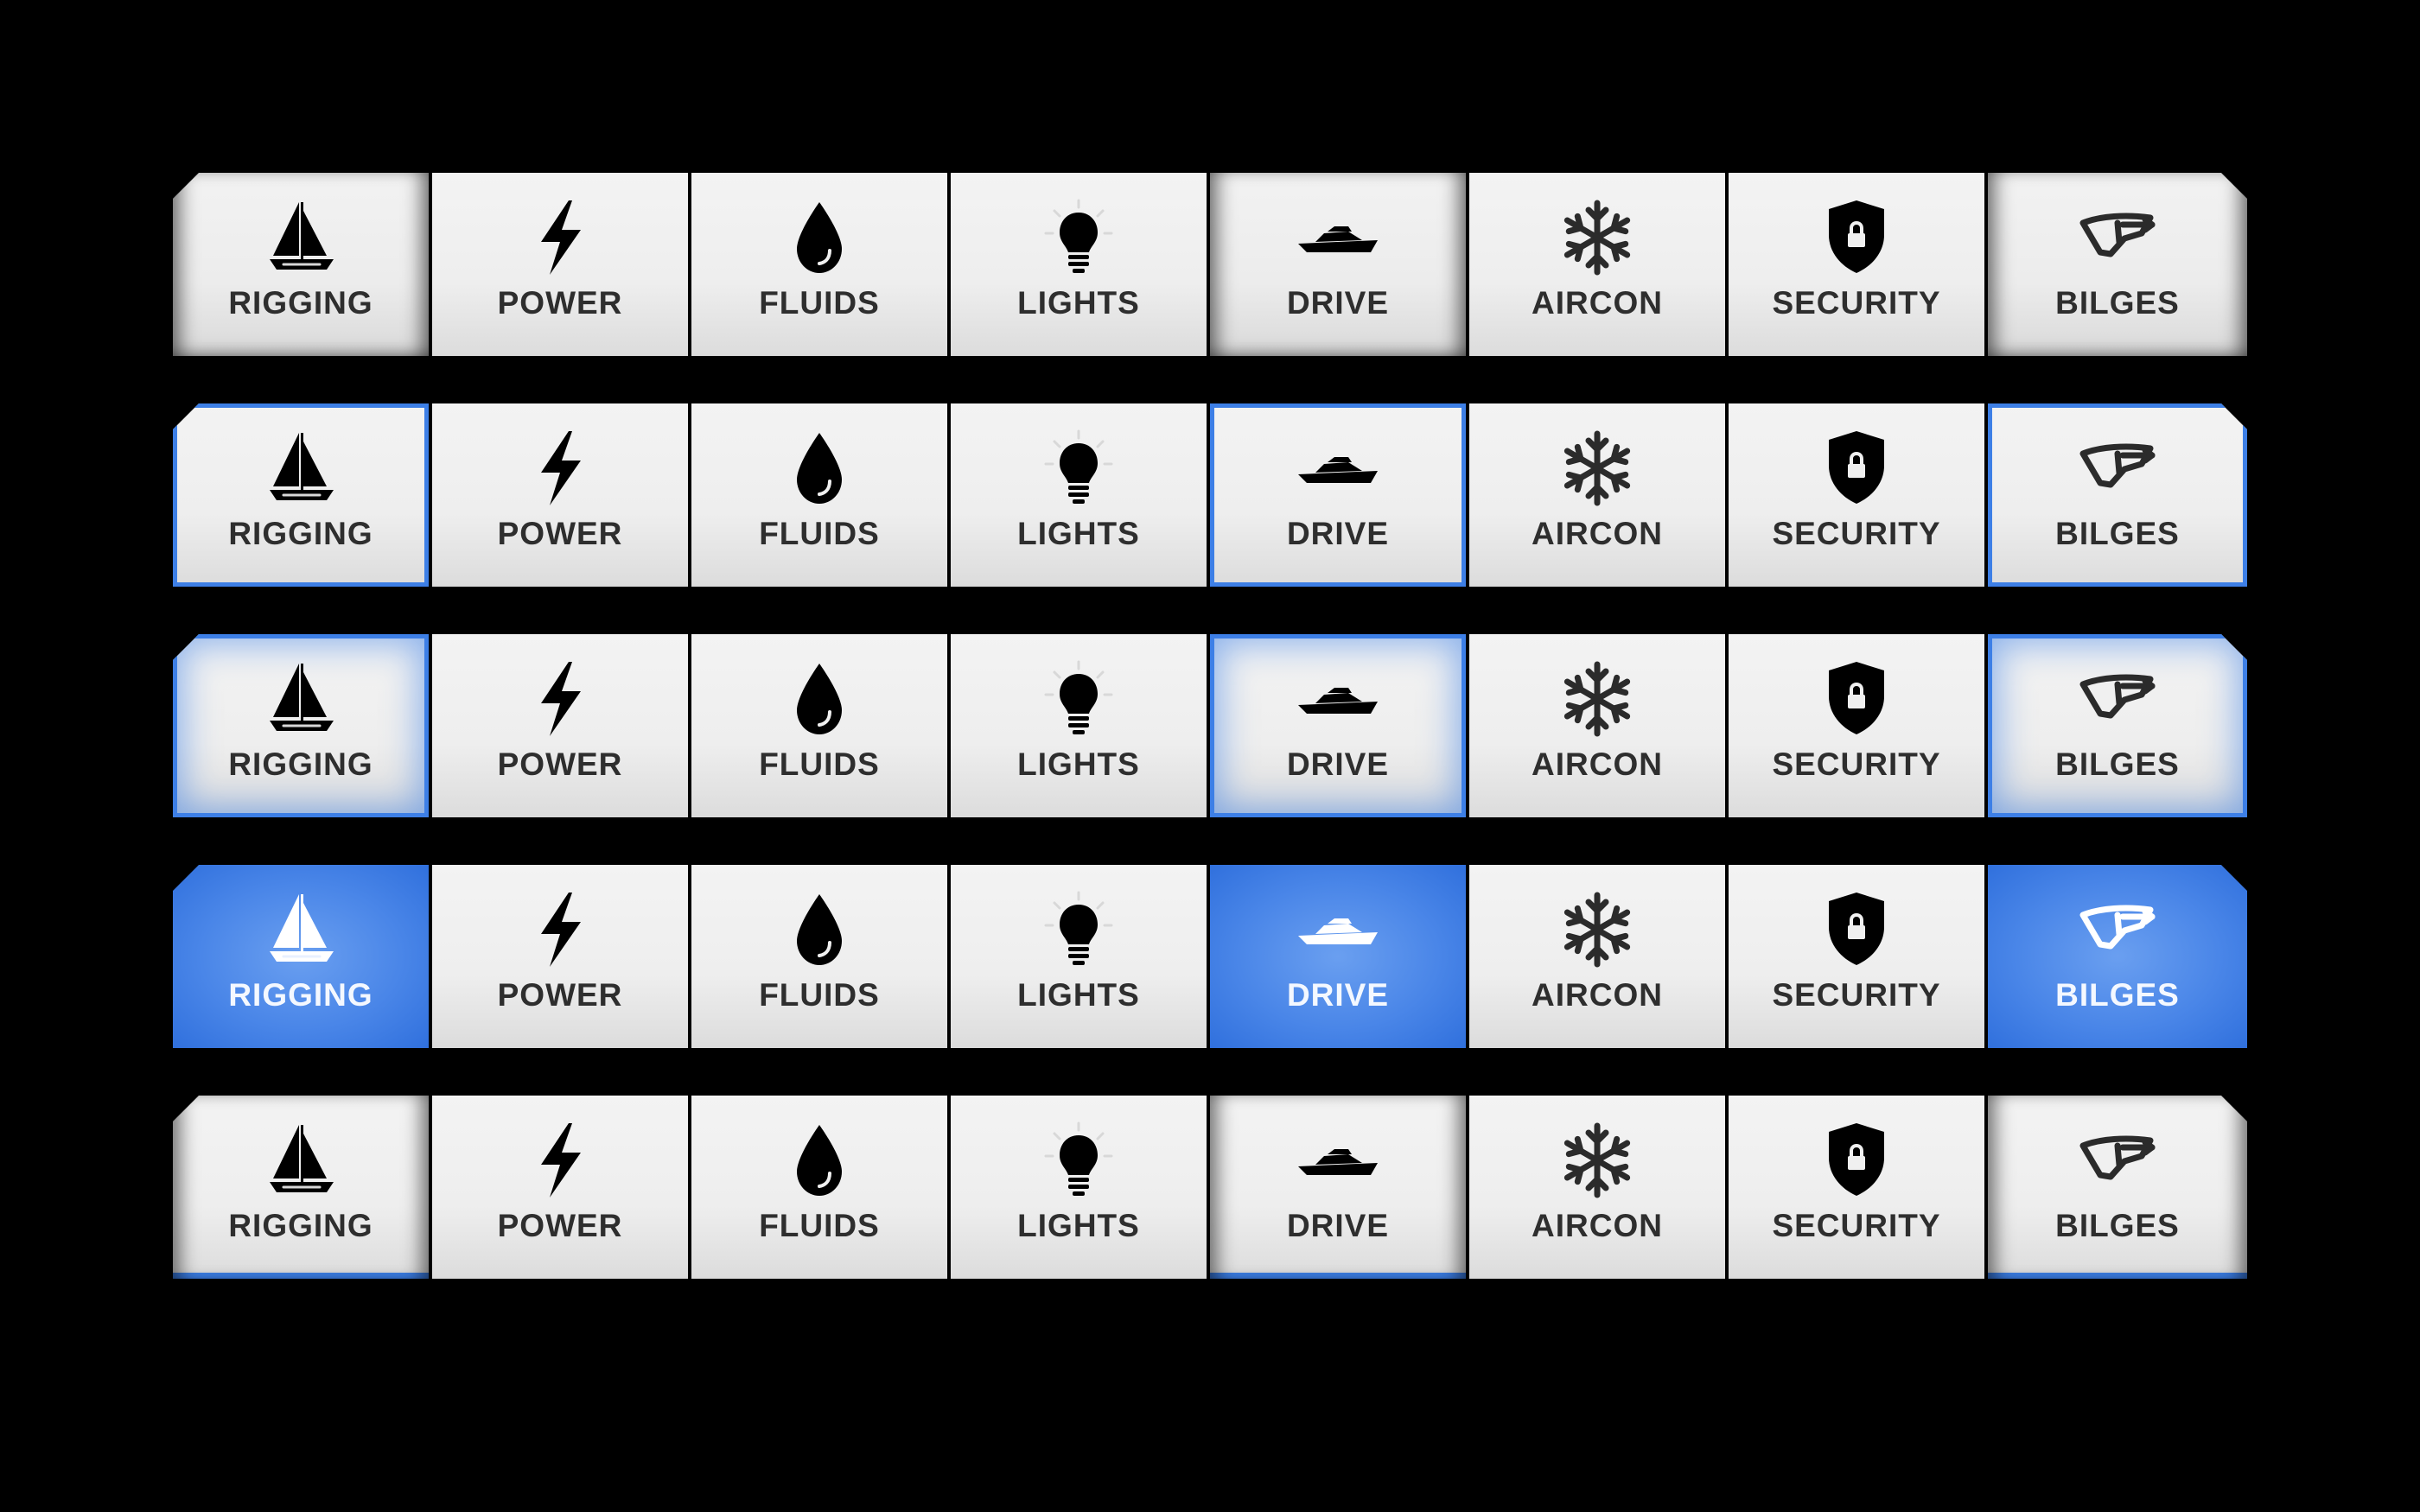 The image size is (2420, 1512). What do you see at coordinates (819, 303) in the screenshot?
I see `nav-button-label: FLUIDS` at bounding box center [819, 303].